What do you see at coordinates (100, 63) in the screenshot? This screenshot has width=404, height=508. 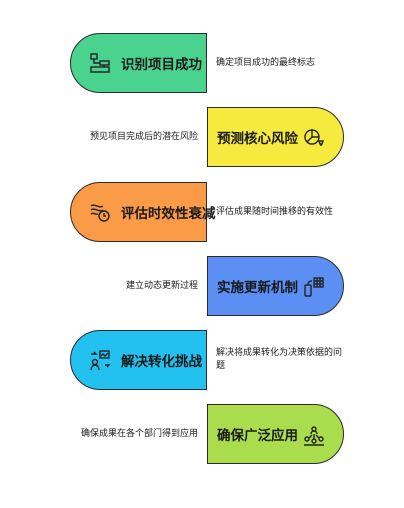 I see `workflow-icon` at bounding box center [100, 63].